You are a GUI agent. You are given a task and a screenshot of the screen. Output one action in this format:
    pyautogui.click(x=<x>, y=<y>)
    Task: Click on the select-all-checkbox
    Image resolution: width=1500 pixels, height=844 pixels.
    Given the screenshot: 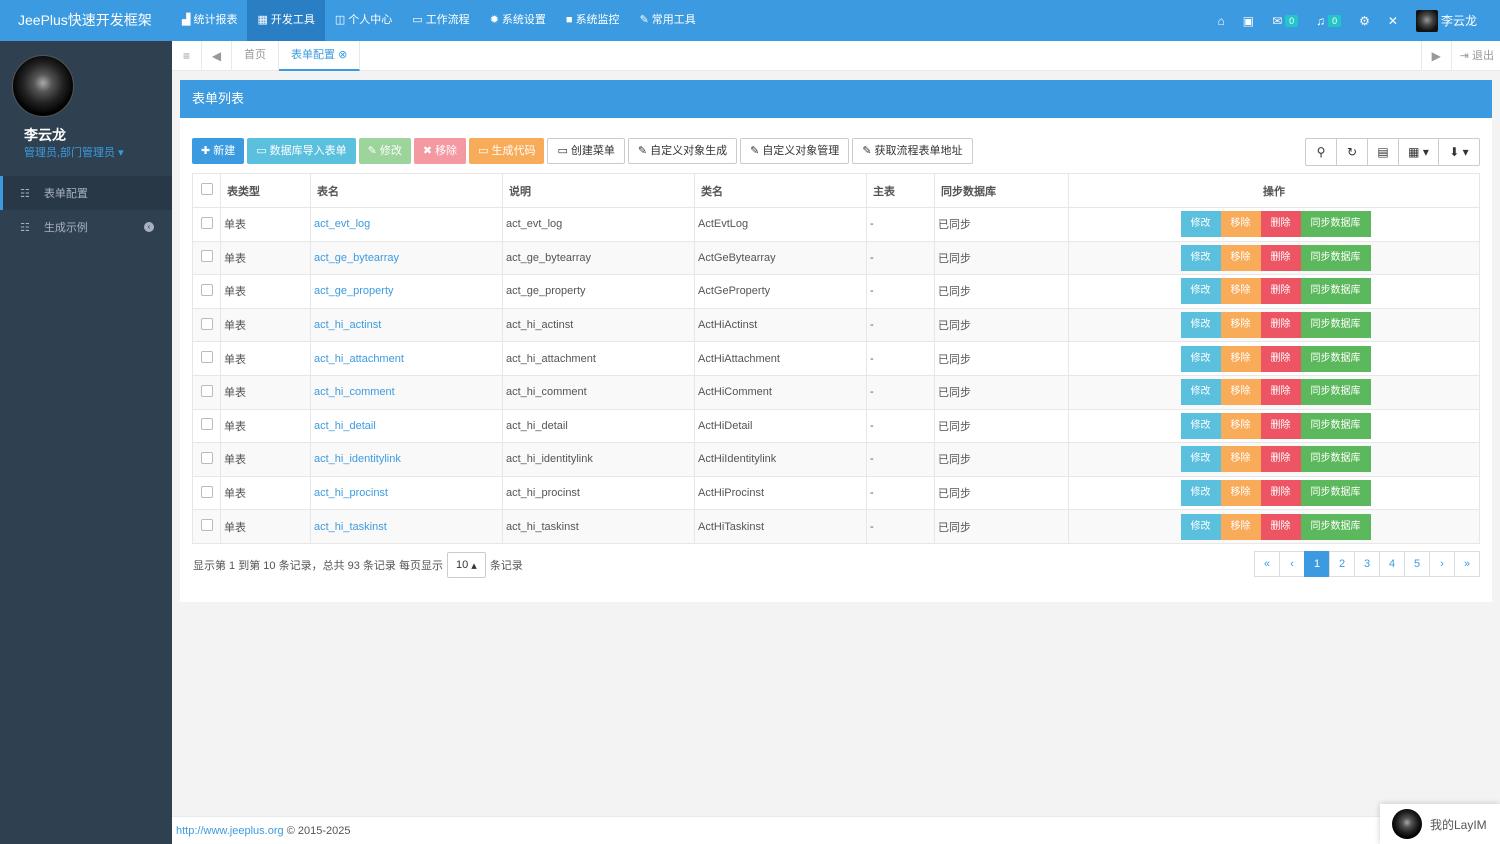 What is the action you would take?
    pyautogui.click(x=206, y=189)
    